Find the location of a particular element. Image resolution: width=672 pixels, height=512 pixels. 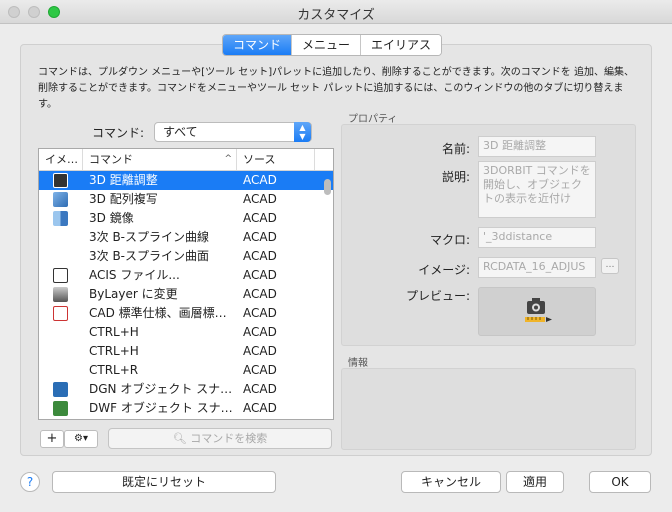

bylayer-icon is located at coordinates (60, 294).